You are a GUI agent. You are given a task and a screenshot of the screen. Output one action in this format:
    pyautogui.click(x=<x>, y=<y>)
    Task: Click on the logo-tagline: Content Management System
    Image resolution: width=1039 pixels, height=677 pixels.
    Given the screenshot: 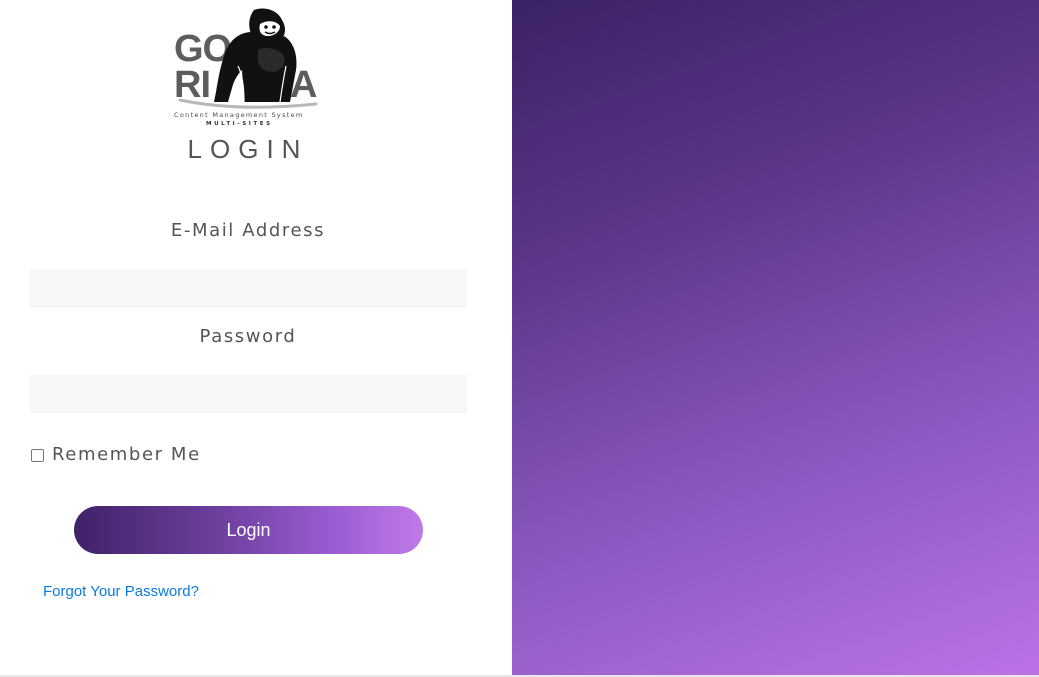 What is the action you would take?
    pyautogui.click(x=239, y=115)
    